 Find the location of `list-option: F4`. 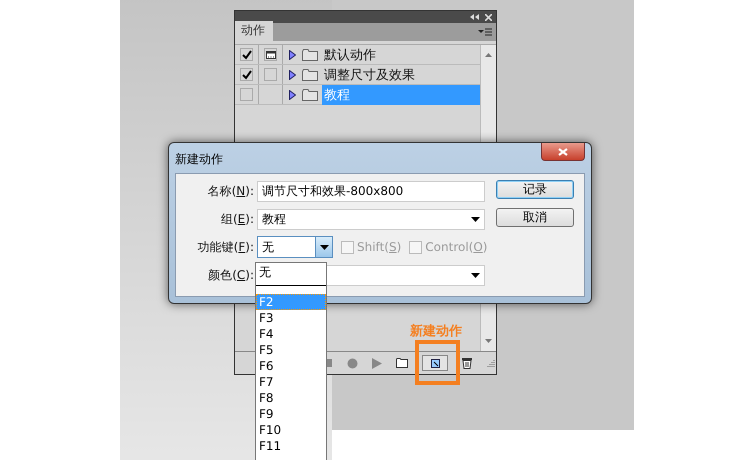

list-option: F4 is located at coordinates (291, 334).